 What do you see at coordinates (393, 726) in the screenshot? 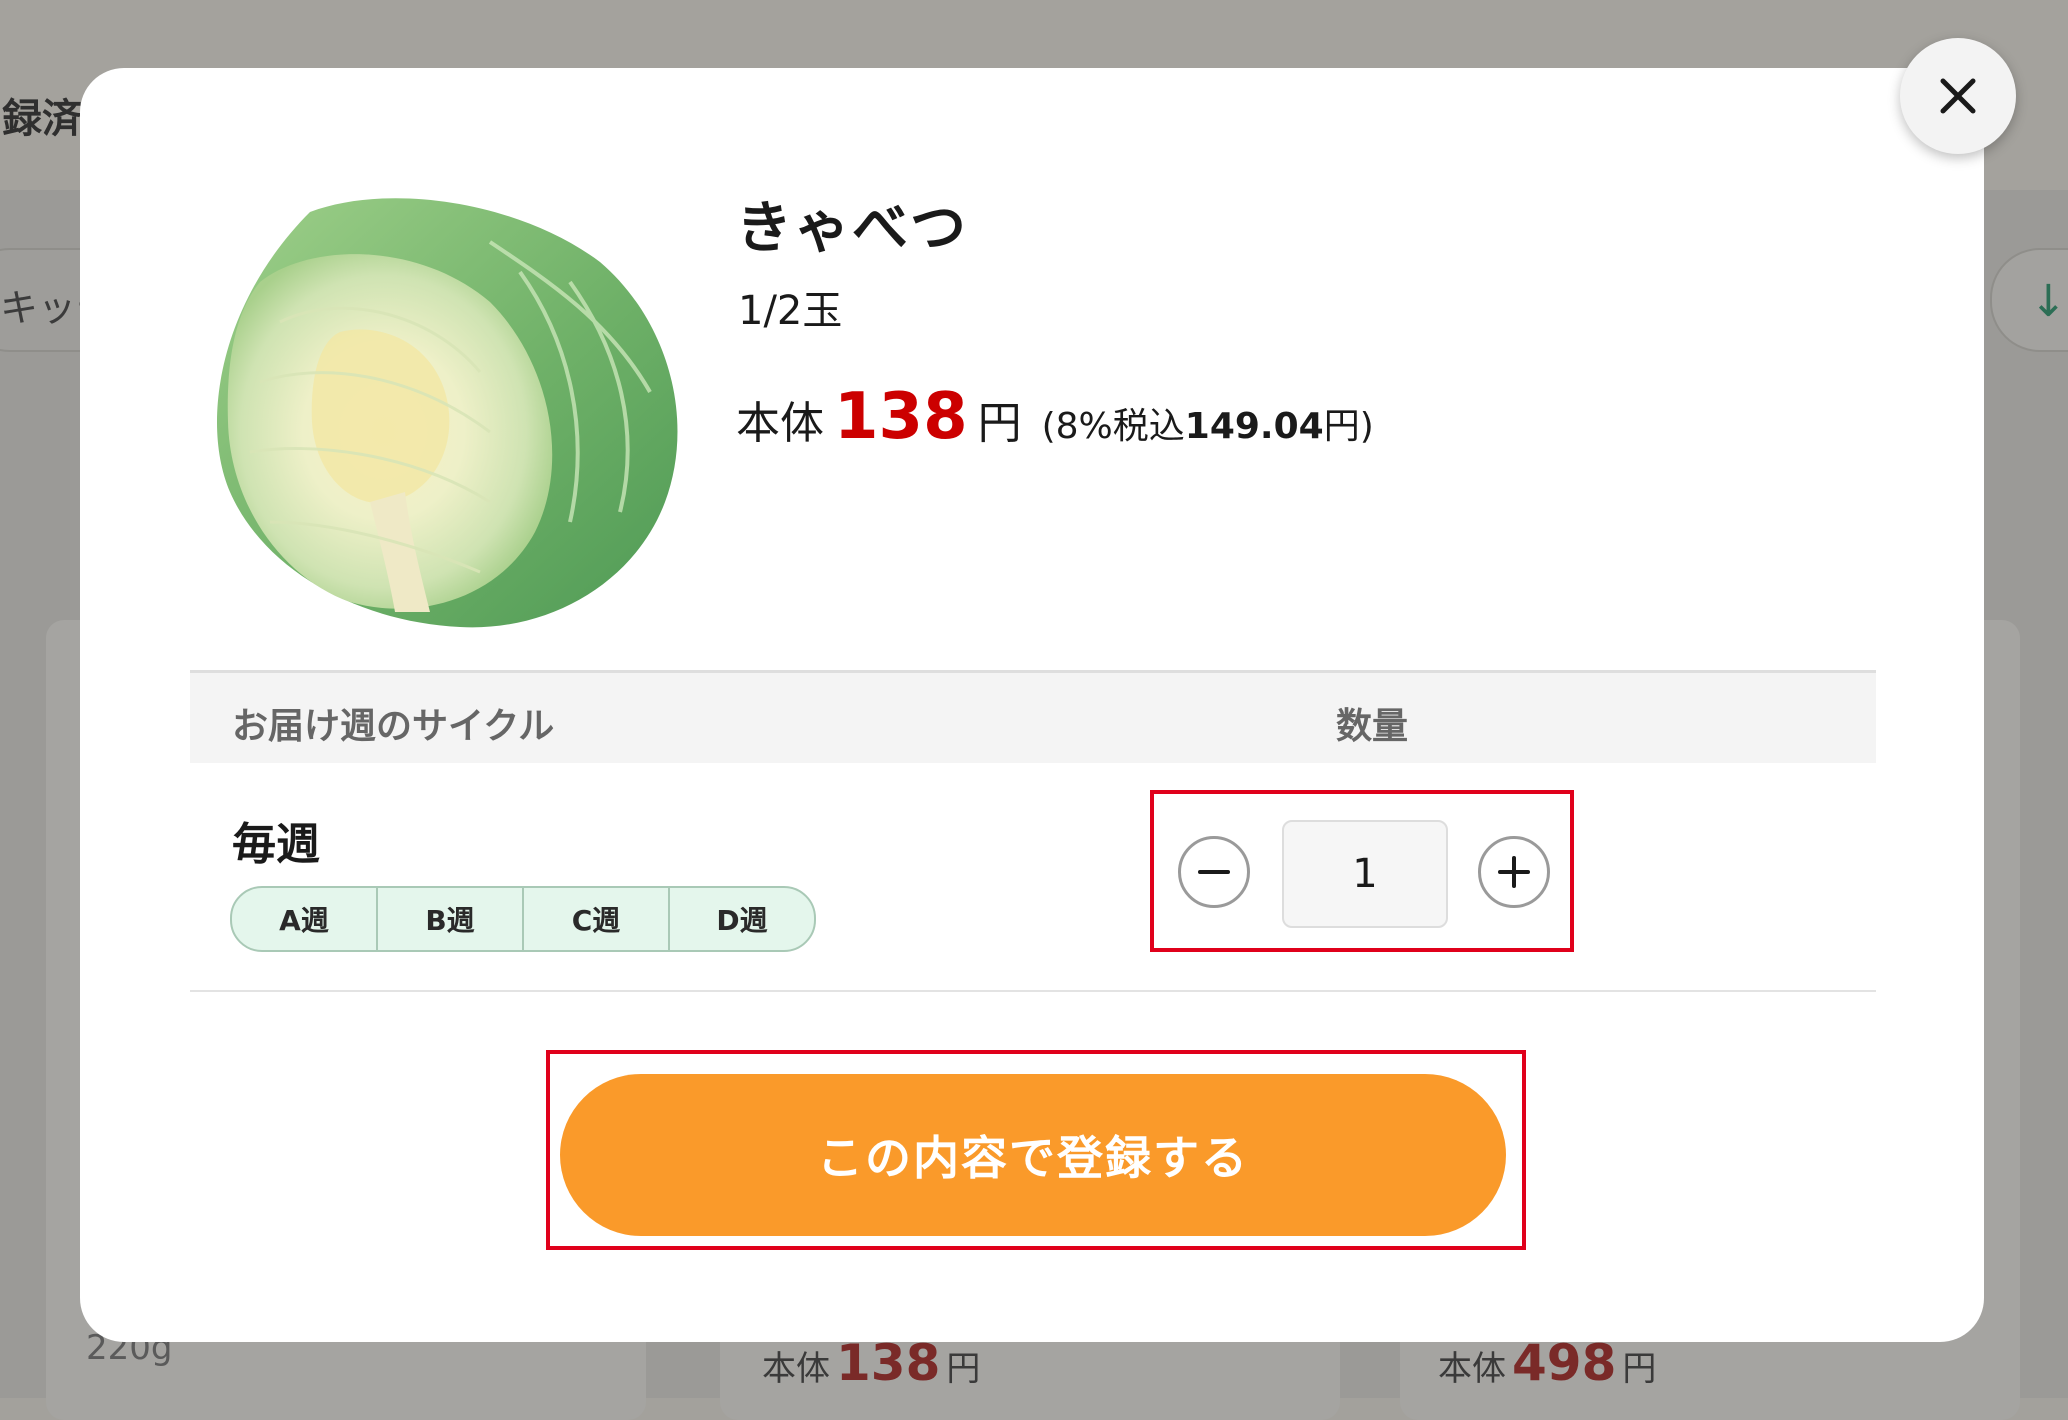
I see `column-header-cycle: お届け週のサイクル` at bounding box center [393, 726].